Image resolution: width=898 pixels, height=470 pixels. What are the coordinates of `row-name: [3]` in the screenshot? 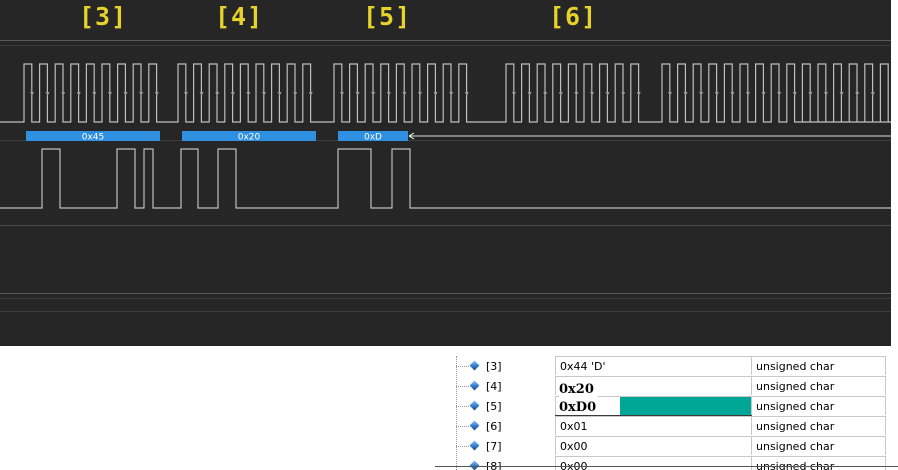 It's located at (494, 366).